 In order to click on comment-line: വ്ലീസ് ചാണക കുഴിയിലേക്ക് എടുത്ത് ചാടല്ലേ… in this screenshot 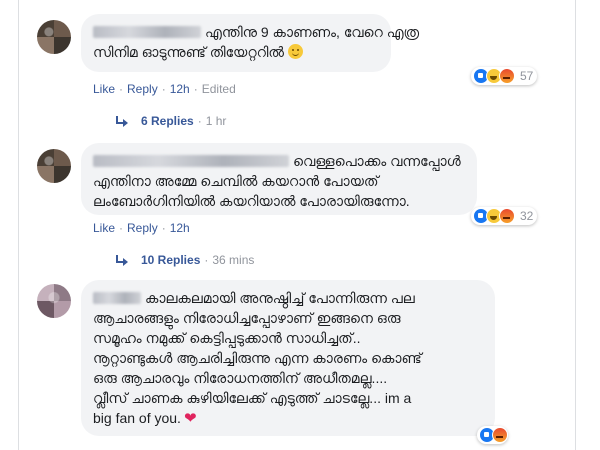, I will do `click(252, 398)`.